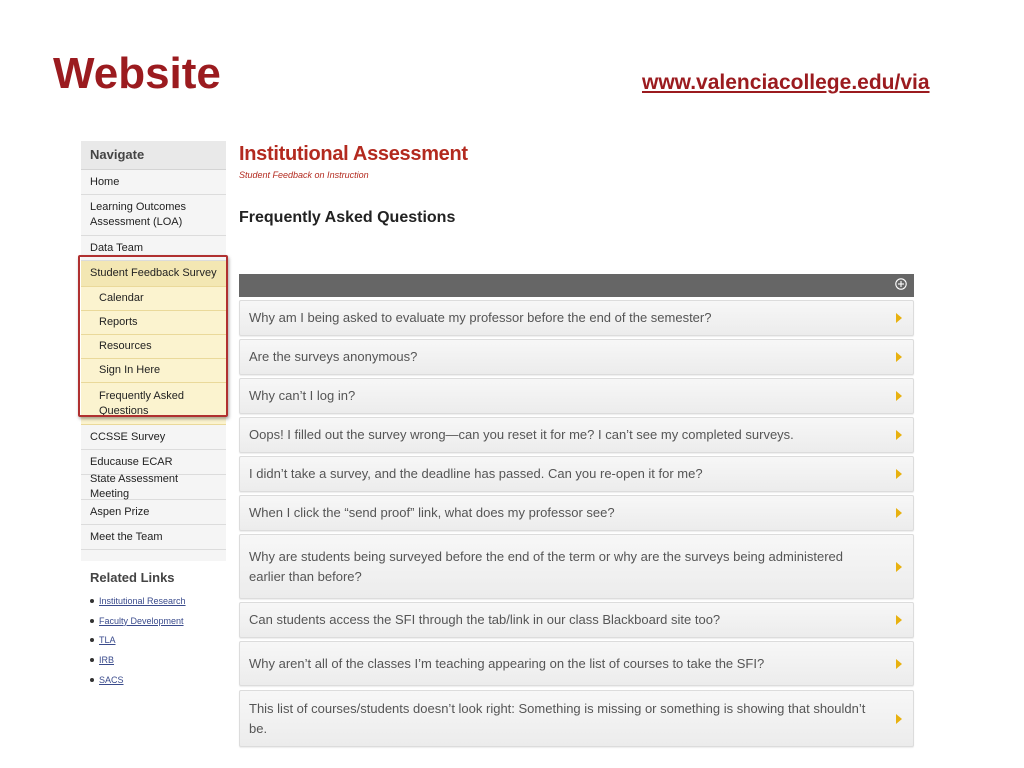  Describe the element at coordinates (153, 347) in the screenshot. I see `sidebar-subitem-resources: Resources` at that location.